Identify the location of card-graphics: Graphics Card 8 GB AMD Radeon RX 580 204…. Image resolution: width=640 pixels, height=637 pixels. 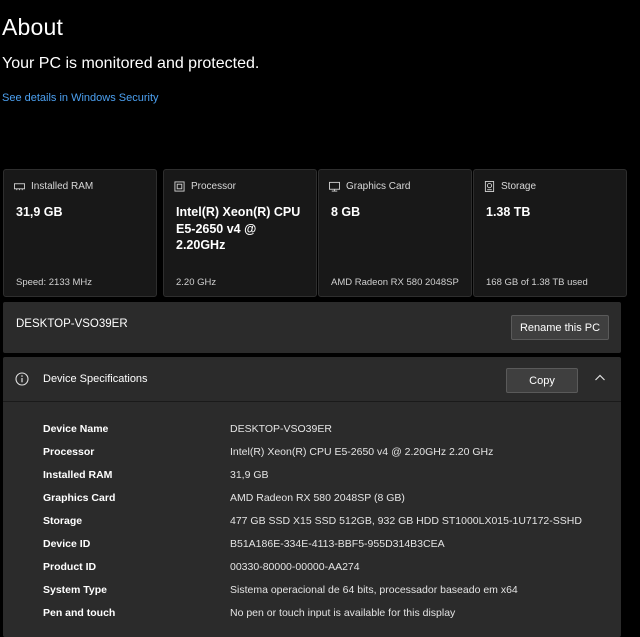
(395, 233).